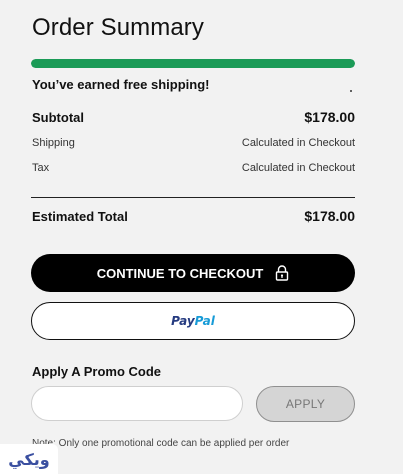  I want to click on promo-code-input, so click(137, 403).